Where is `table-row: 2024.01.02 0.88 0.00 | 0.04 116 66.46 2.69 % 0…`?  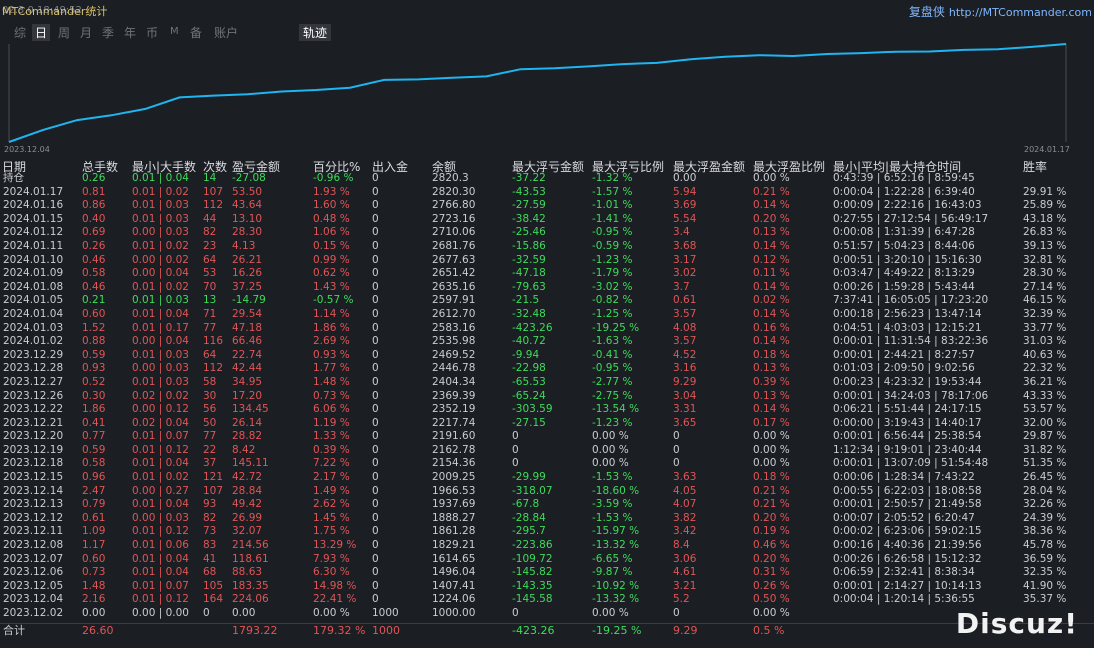
table-row: 2024.01.02 0.88 0.00 | 0.04 116 66.46 2.69 % 0… is located at coordinates (547, 342).